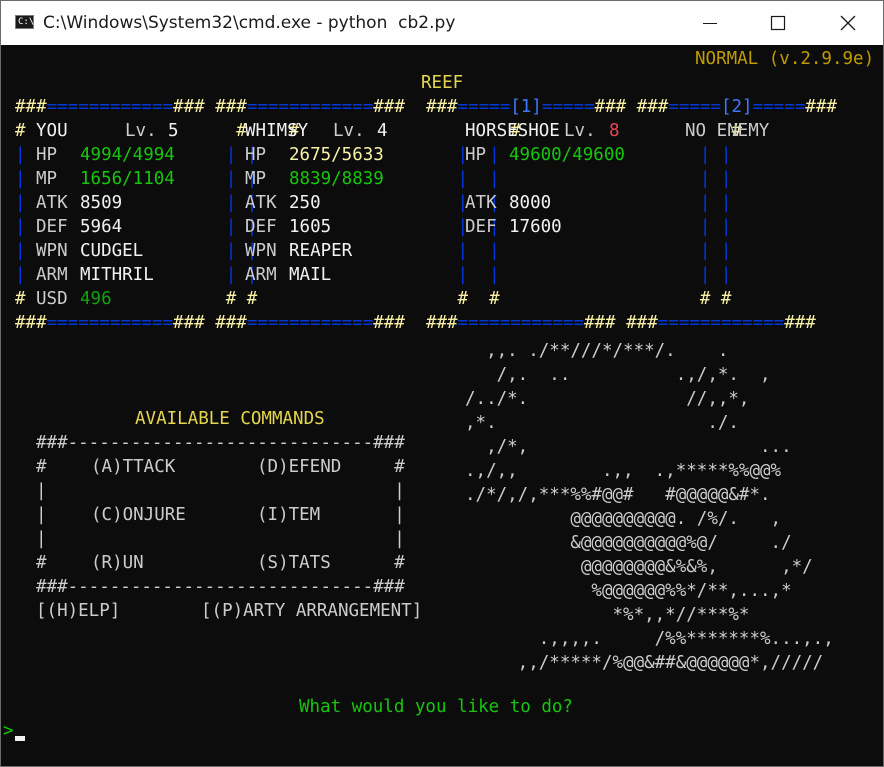  I want to click on ally-hp: 2675/5633, so click(336, 155).